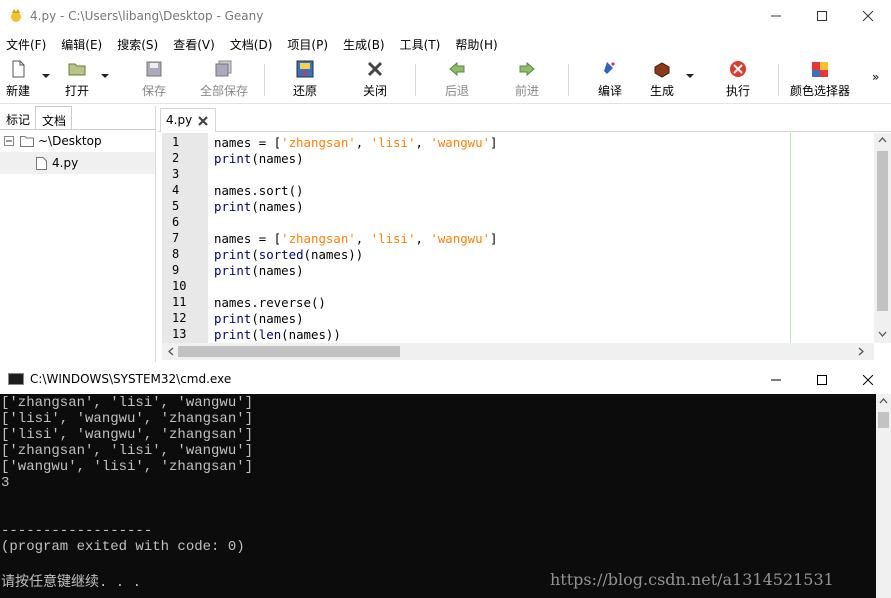  What do you see at coordinates (16, 15) in the screenshot?
I see `geany-app-icon` at bounding box center [16, 15].